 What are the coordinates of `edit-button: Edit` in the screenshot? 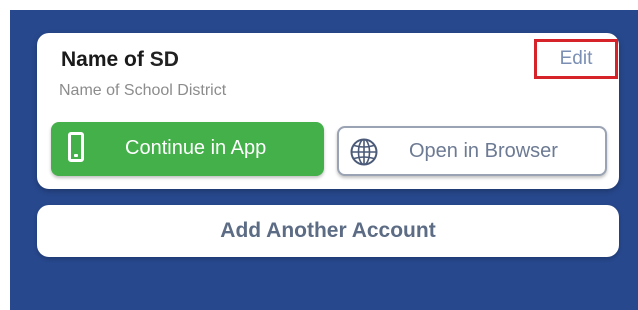 It's located at (576, 59).